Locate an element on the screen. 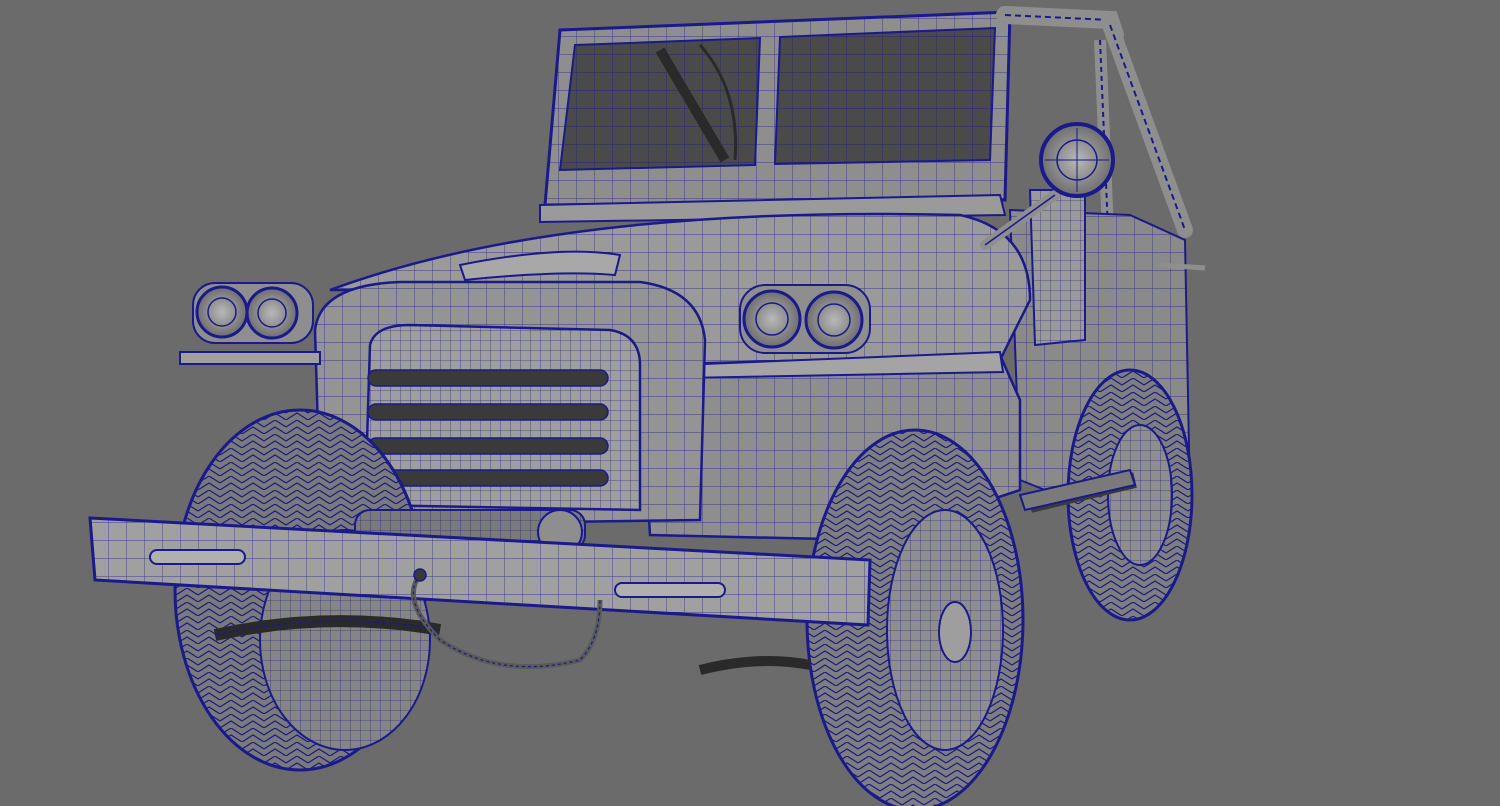 This screenshot has width=1500, height=806. left-auxiliary-lights is located at coordinates (253, 313).